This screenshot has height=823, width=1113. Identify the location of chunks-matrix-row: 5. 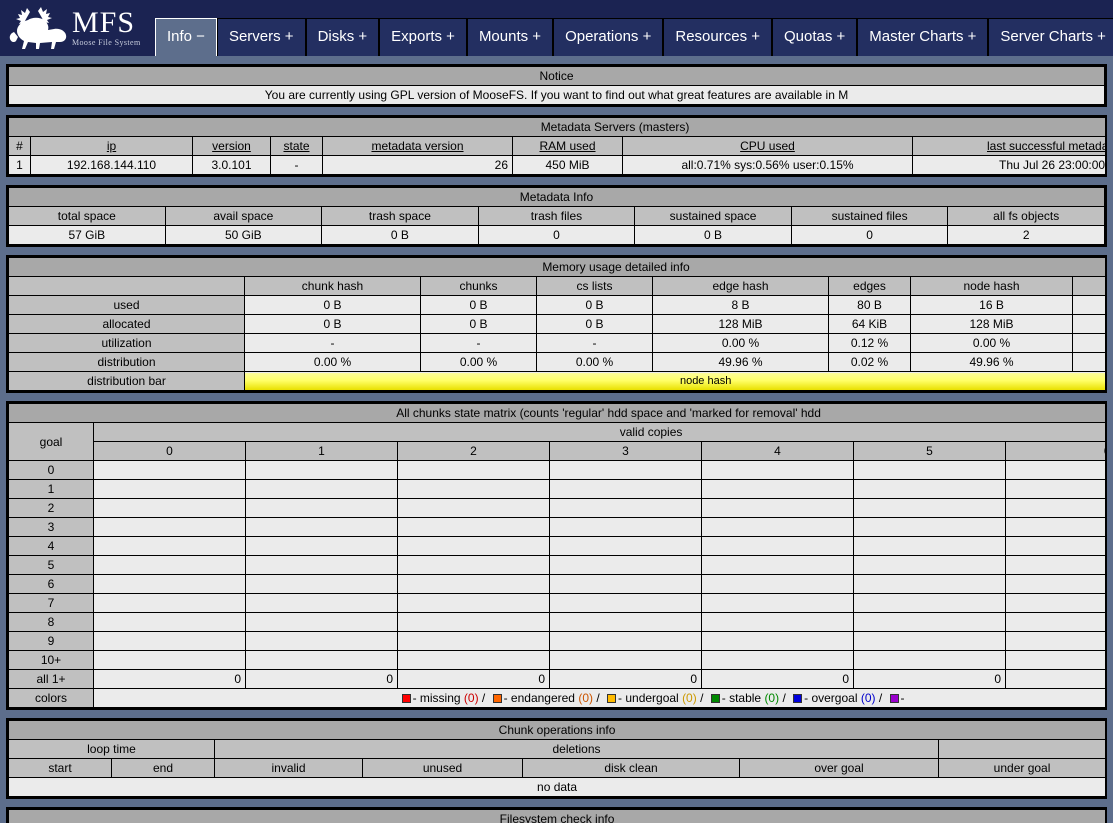
(556, 565).